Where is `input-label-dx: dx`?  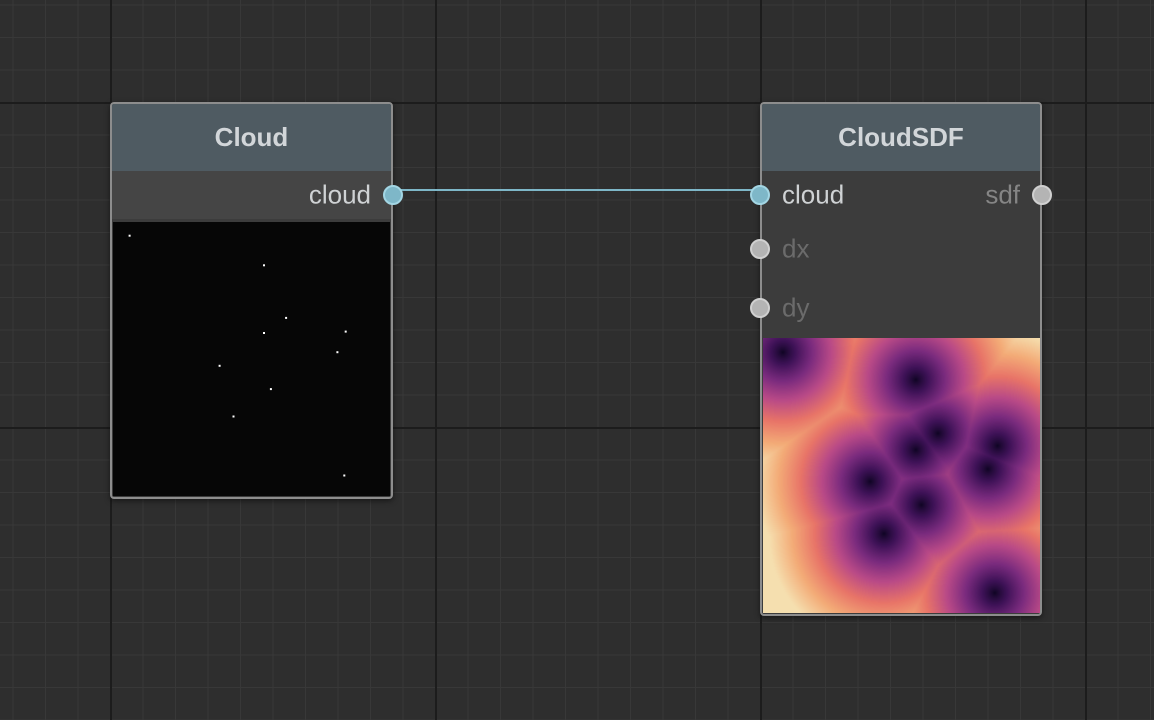 input-label-dx: dx is located at coordinates (796, 248).